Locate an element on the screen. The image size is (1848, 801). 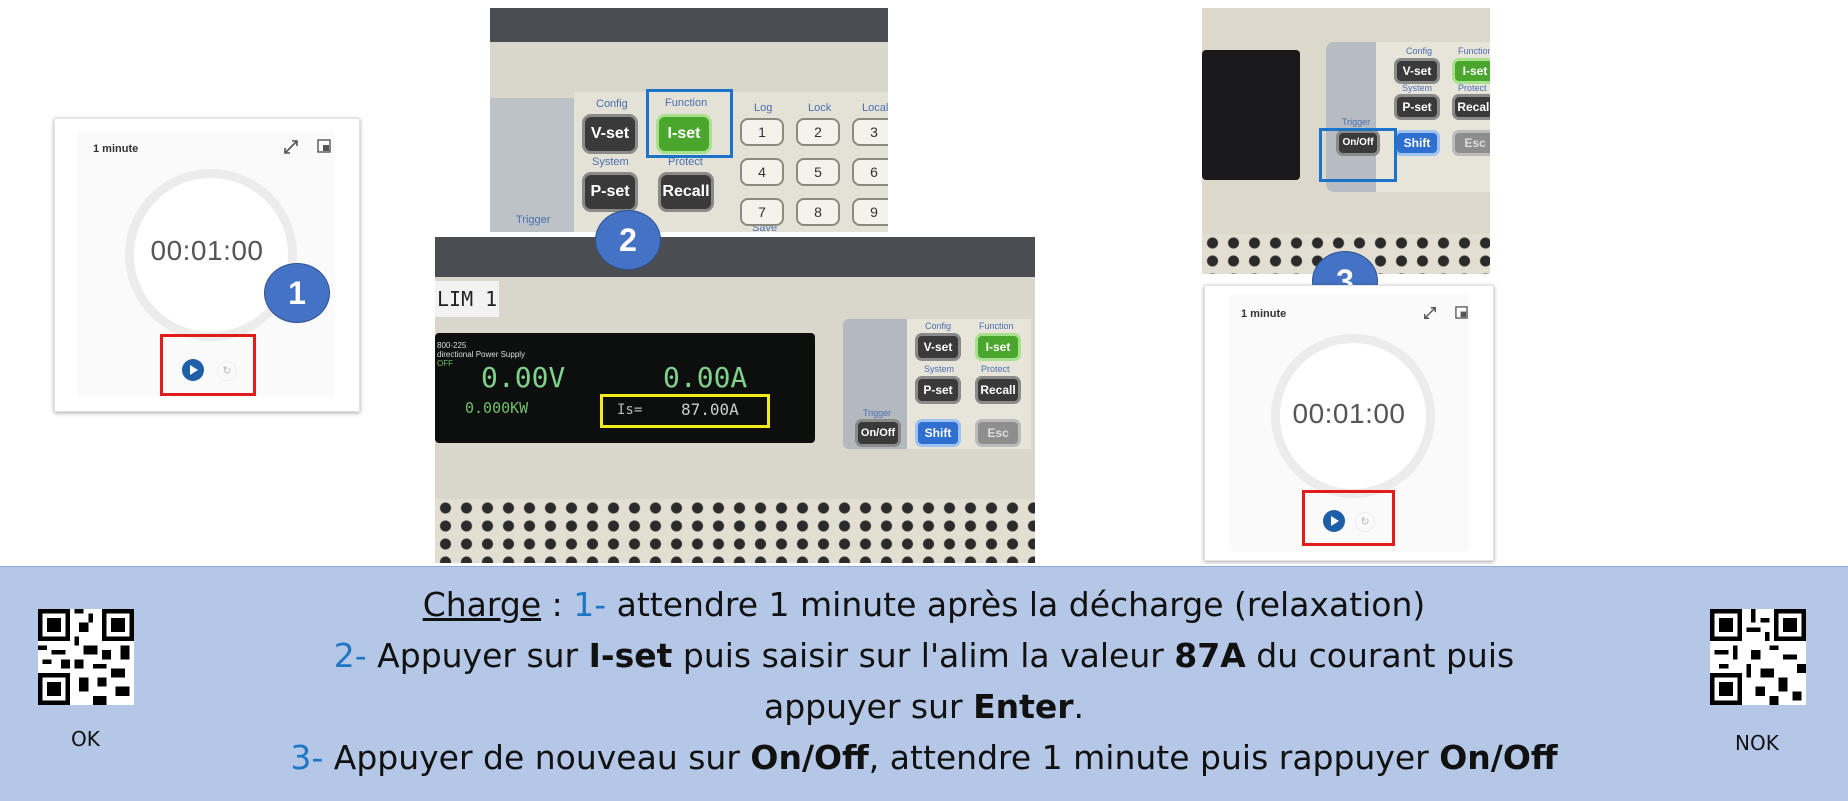
charge-heading: Charge is located at coordinates (482, 604).